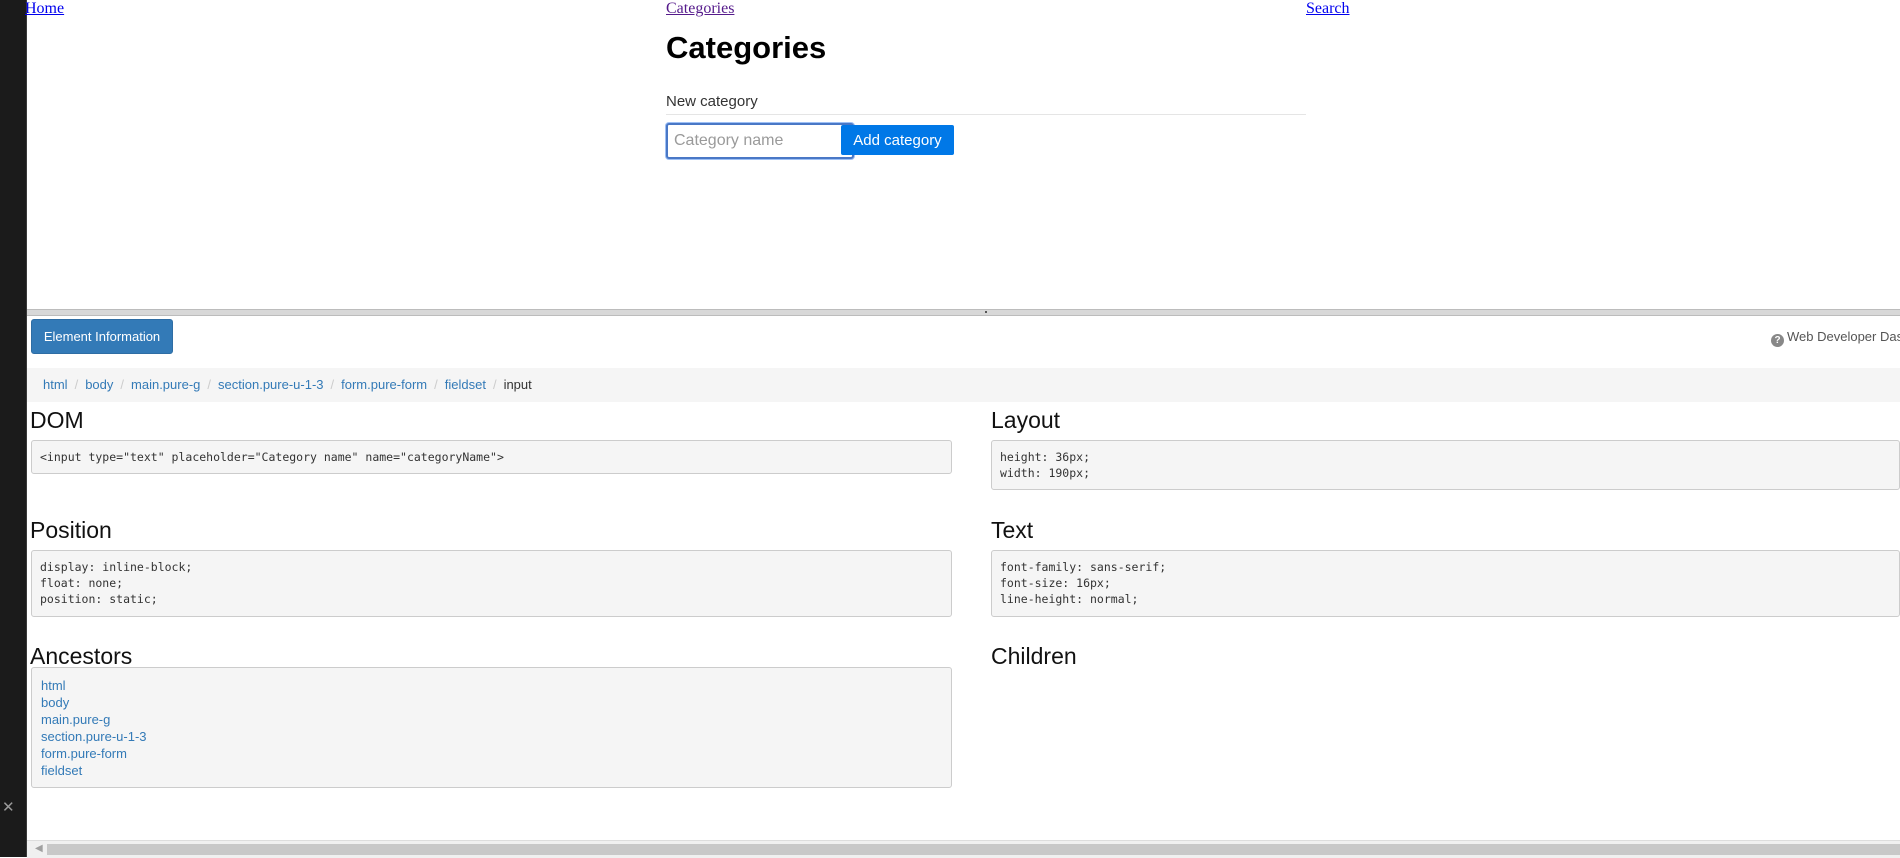 This screenshot has height=858, width=1900. Describe the element at coordinates (39, 848) in the screenshot. I see `arrow-left-icon: ◀` at that location.